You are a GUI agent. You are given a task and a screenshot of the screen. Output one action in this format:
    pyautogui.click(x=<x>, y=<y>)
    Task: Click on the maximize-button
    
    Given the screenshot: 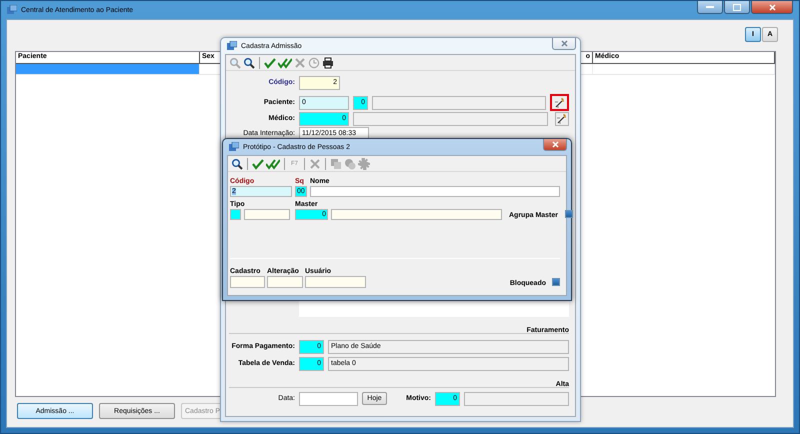 What is the action you would take?
    pyautogui.click(x=737, y=7)
    